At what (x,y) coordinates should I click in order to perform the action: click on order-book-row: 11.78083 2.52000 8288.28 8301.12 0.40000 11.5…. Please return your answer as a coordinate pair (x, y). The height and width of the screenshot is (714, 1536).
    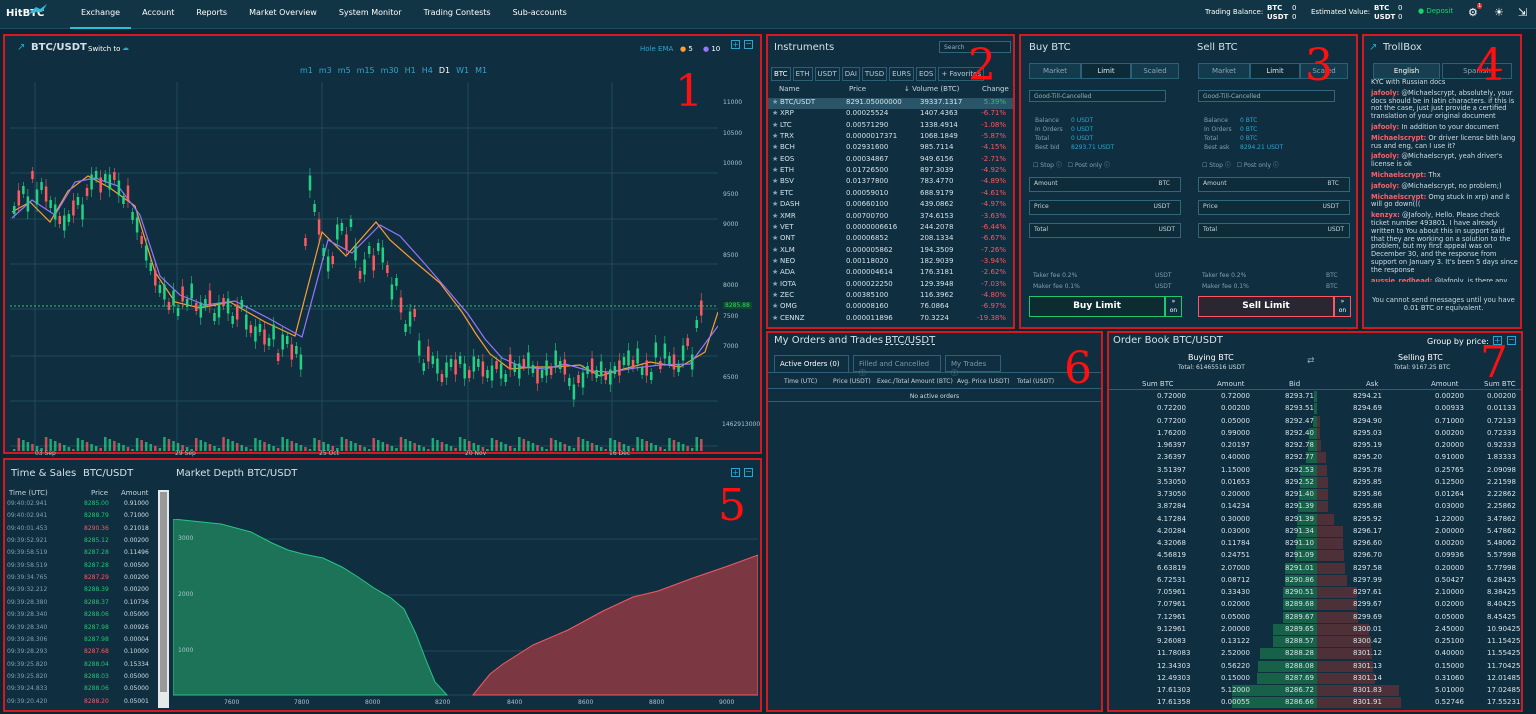
    Looking at the image, I should click on (1315, 654).